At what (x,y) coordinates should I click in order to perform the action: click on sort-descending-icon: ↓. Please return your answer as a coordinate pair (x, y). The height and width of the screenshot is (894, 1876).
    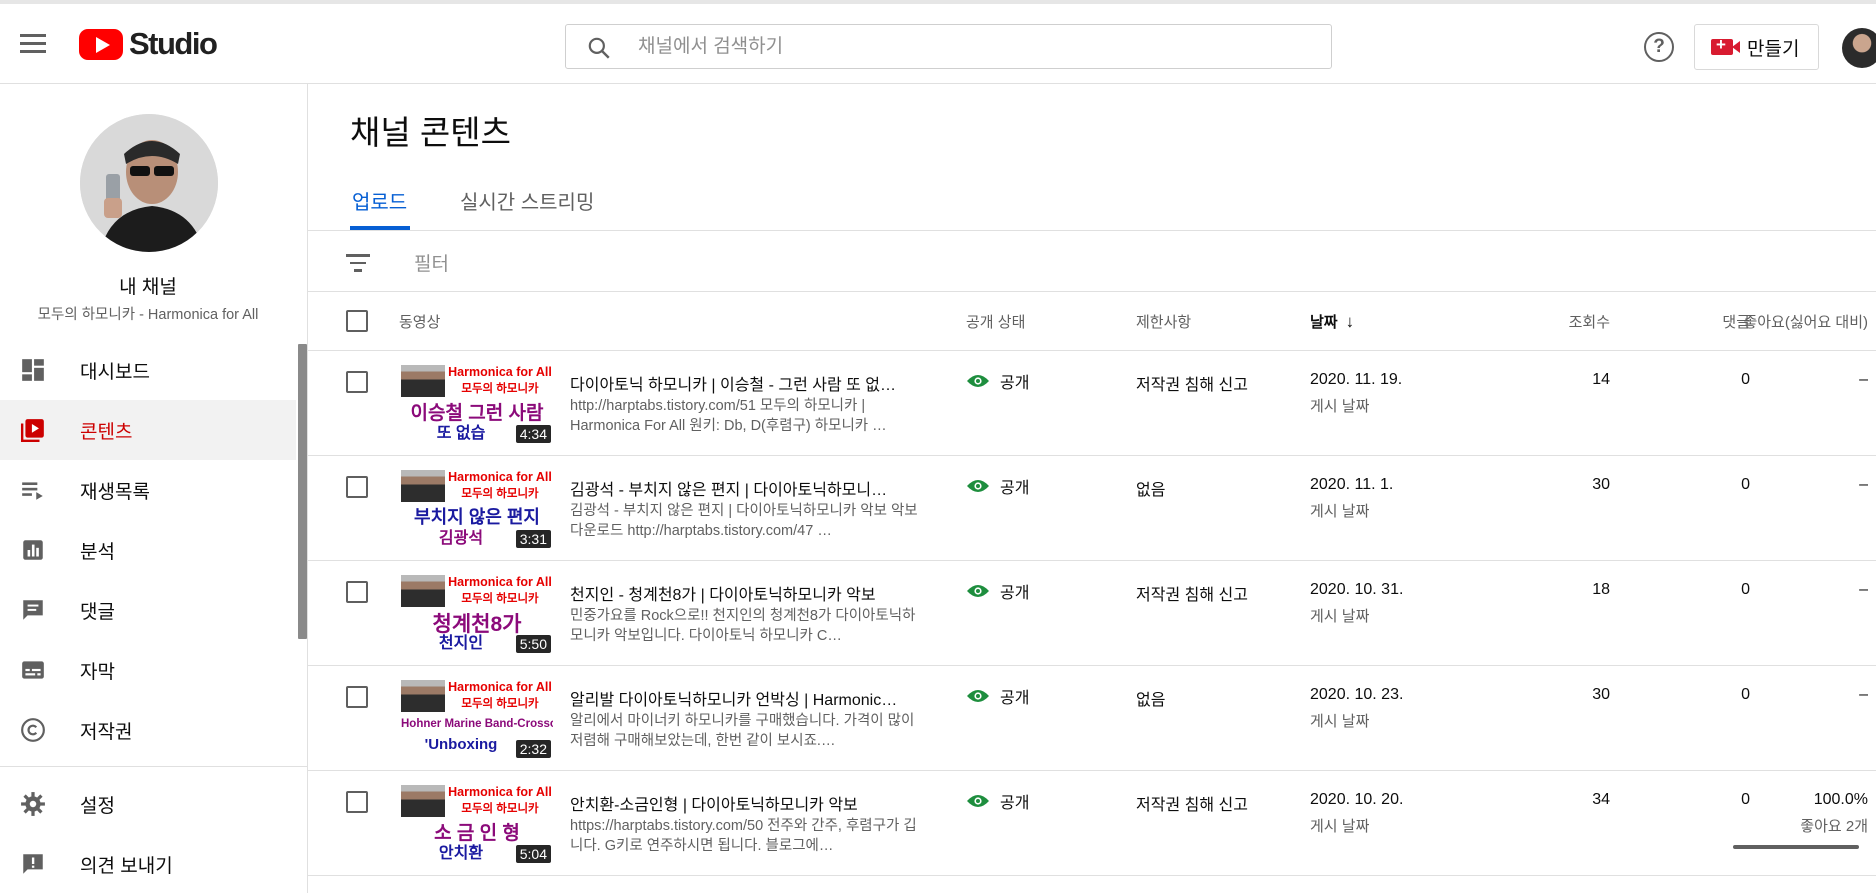
    Looking at the image, I should click on (1350, 321).